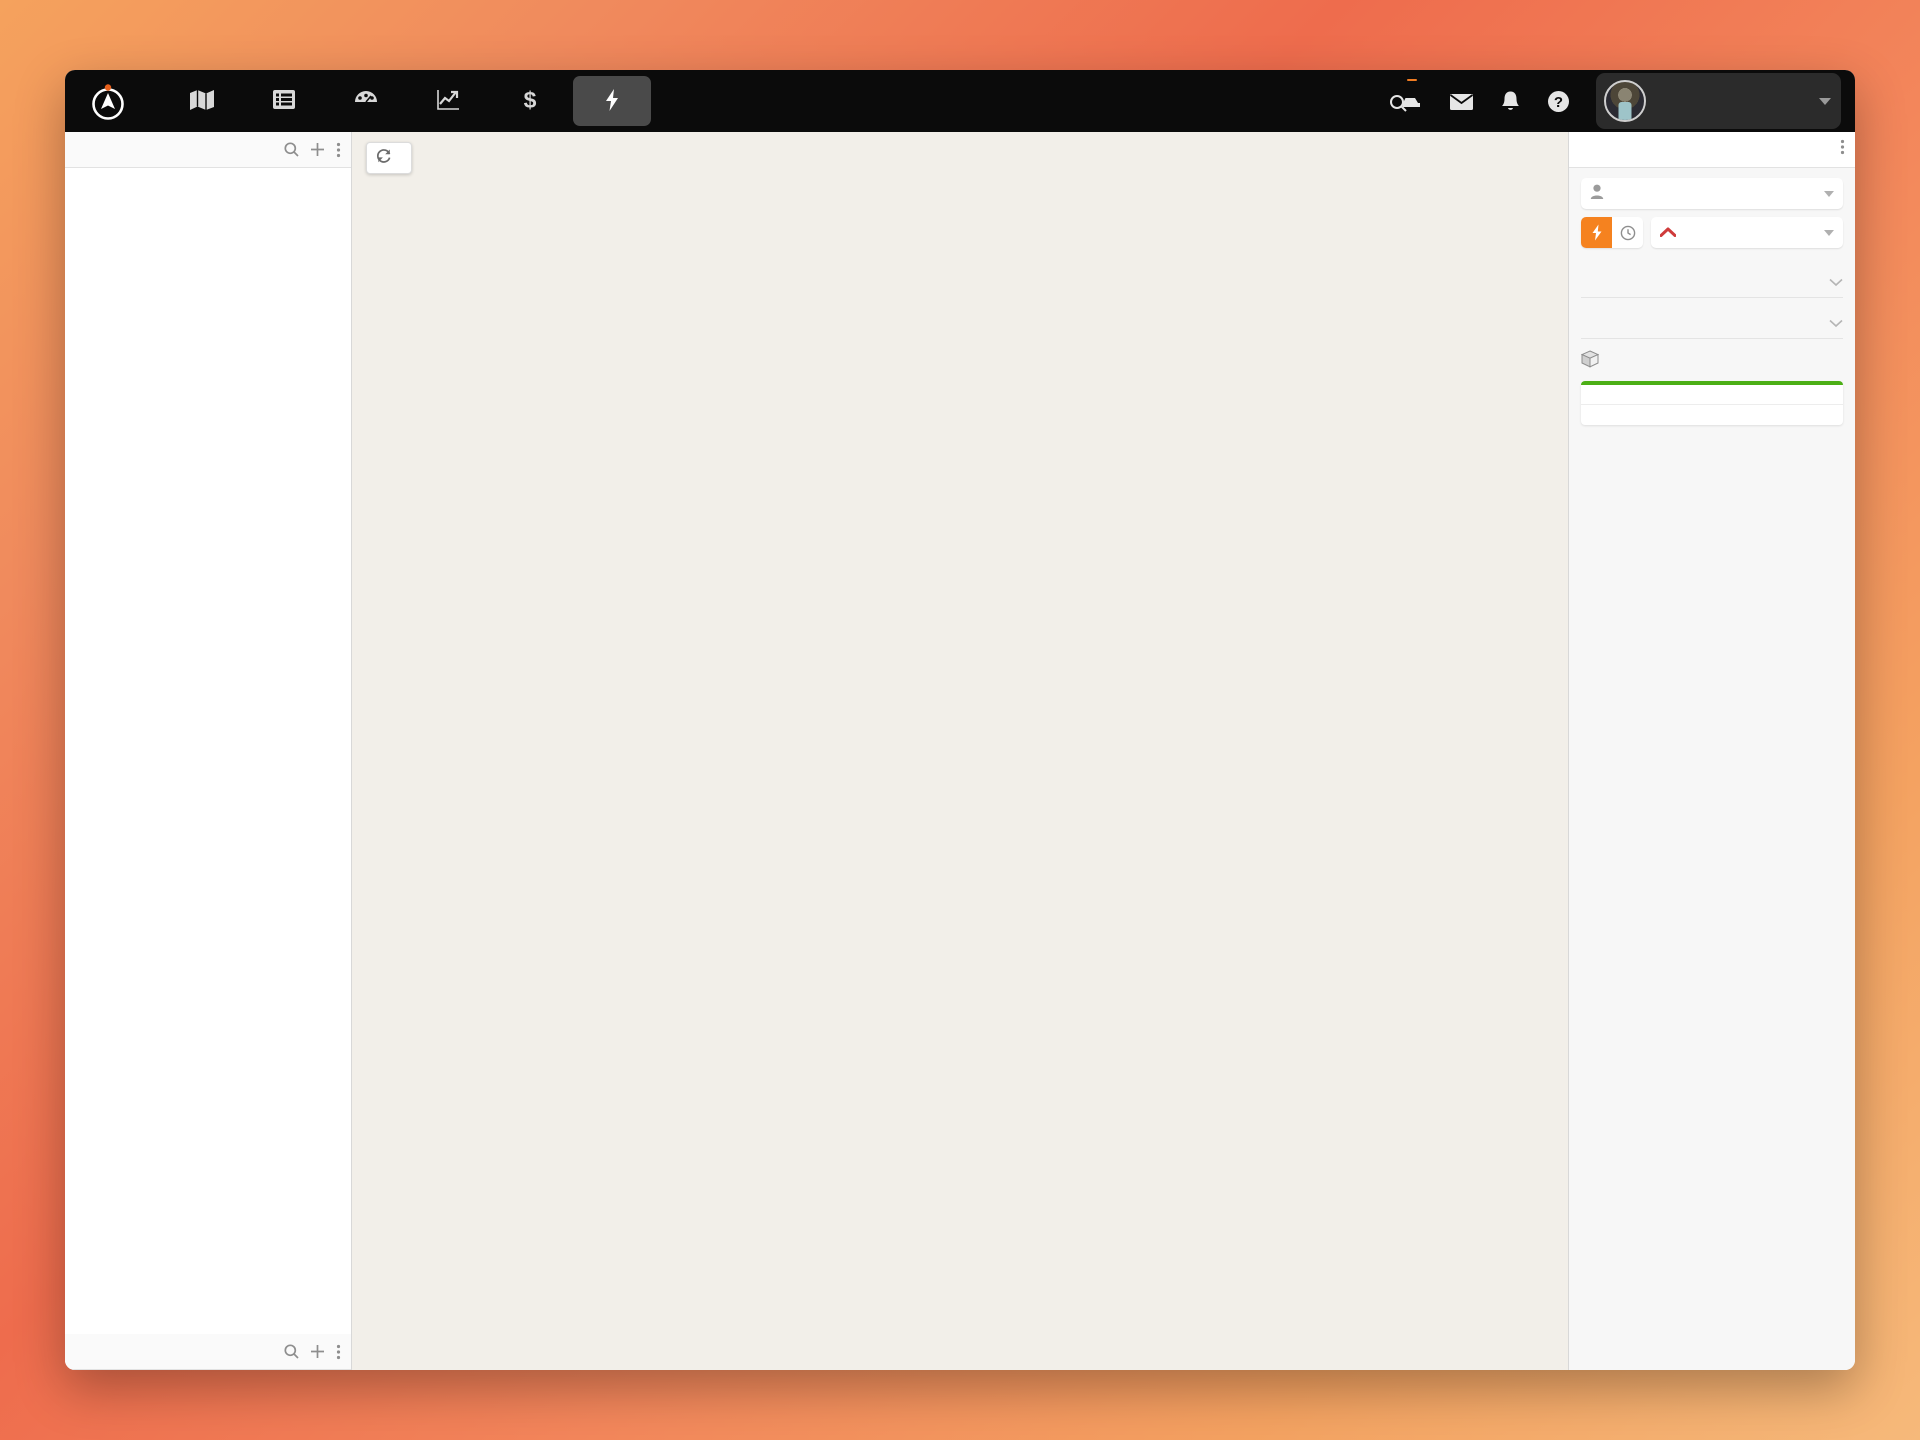  Describe the element at coordinates (1406, 95) in the screenshot. I see `vehicle-search-icon` at that location.